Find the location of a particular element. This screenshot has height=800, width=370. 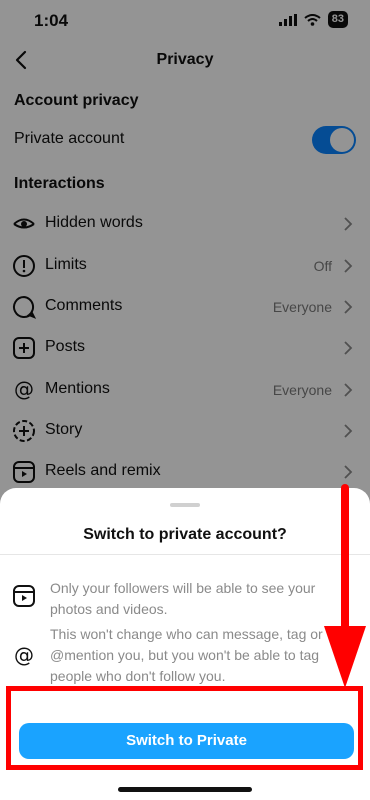

at-sign-icon: @ is located at coordinates (24, 655).